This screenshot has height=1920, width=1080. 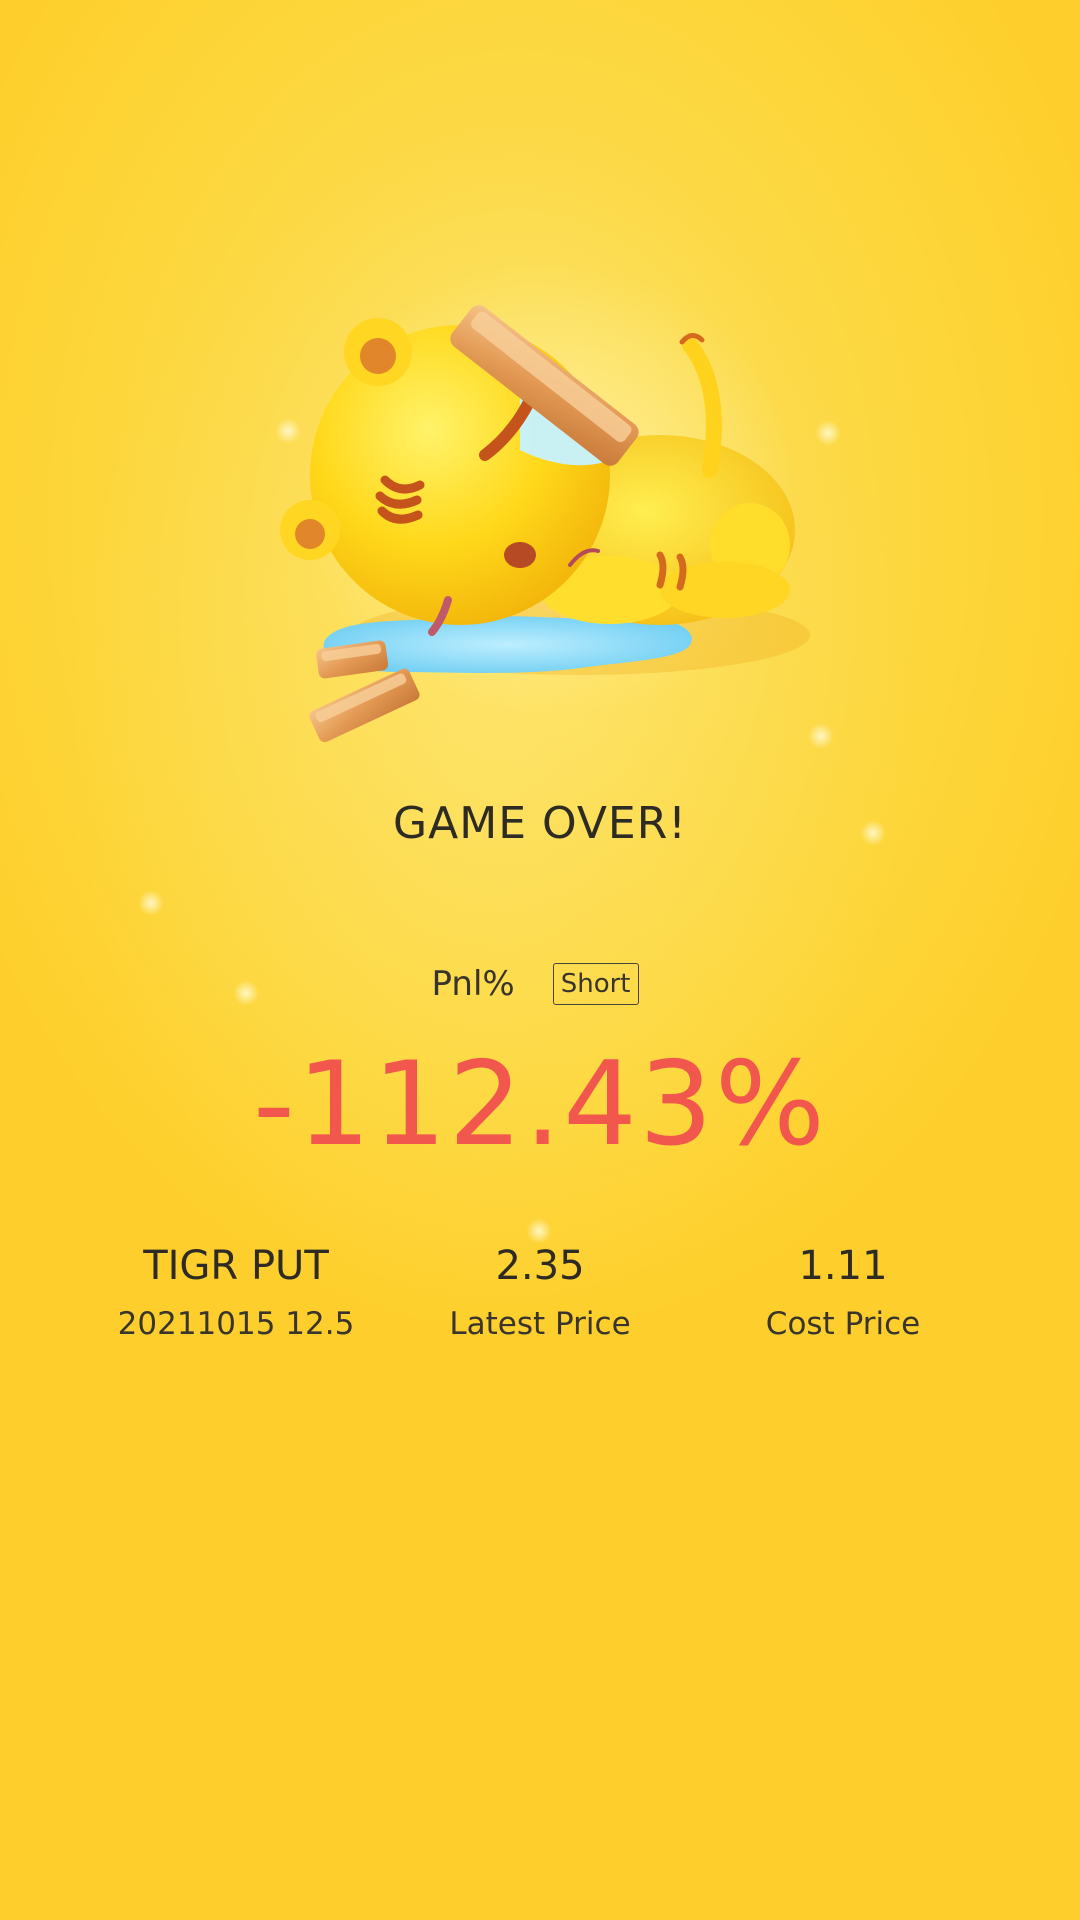 What do you see at coordinates (540, 1292) in the screenshot?
I see `stat-latest-price: 2.35 Latest Price` at bounding box center [540, 1292].